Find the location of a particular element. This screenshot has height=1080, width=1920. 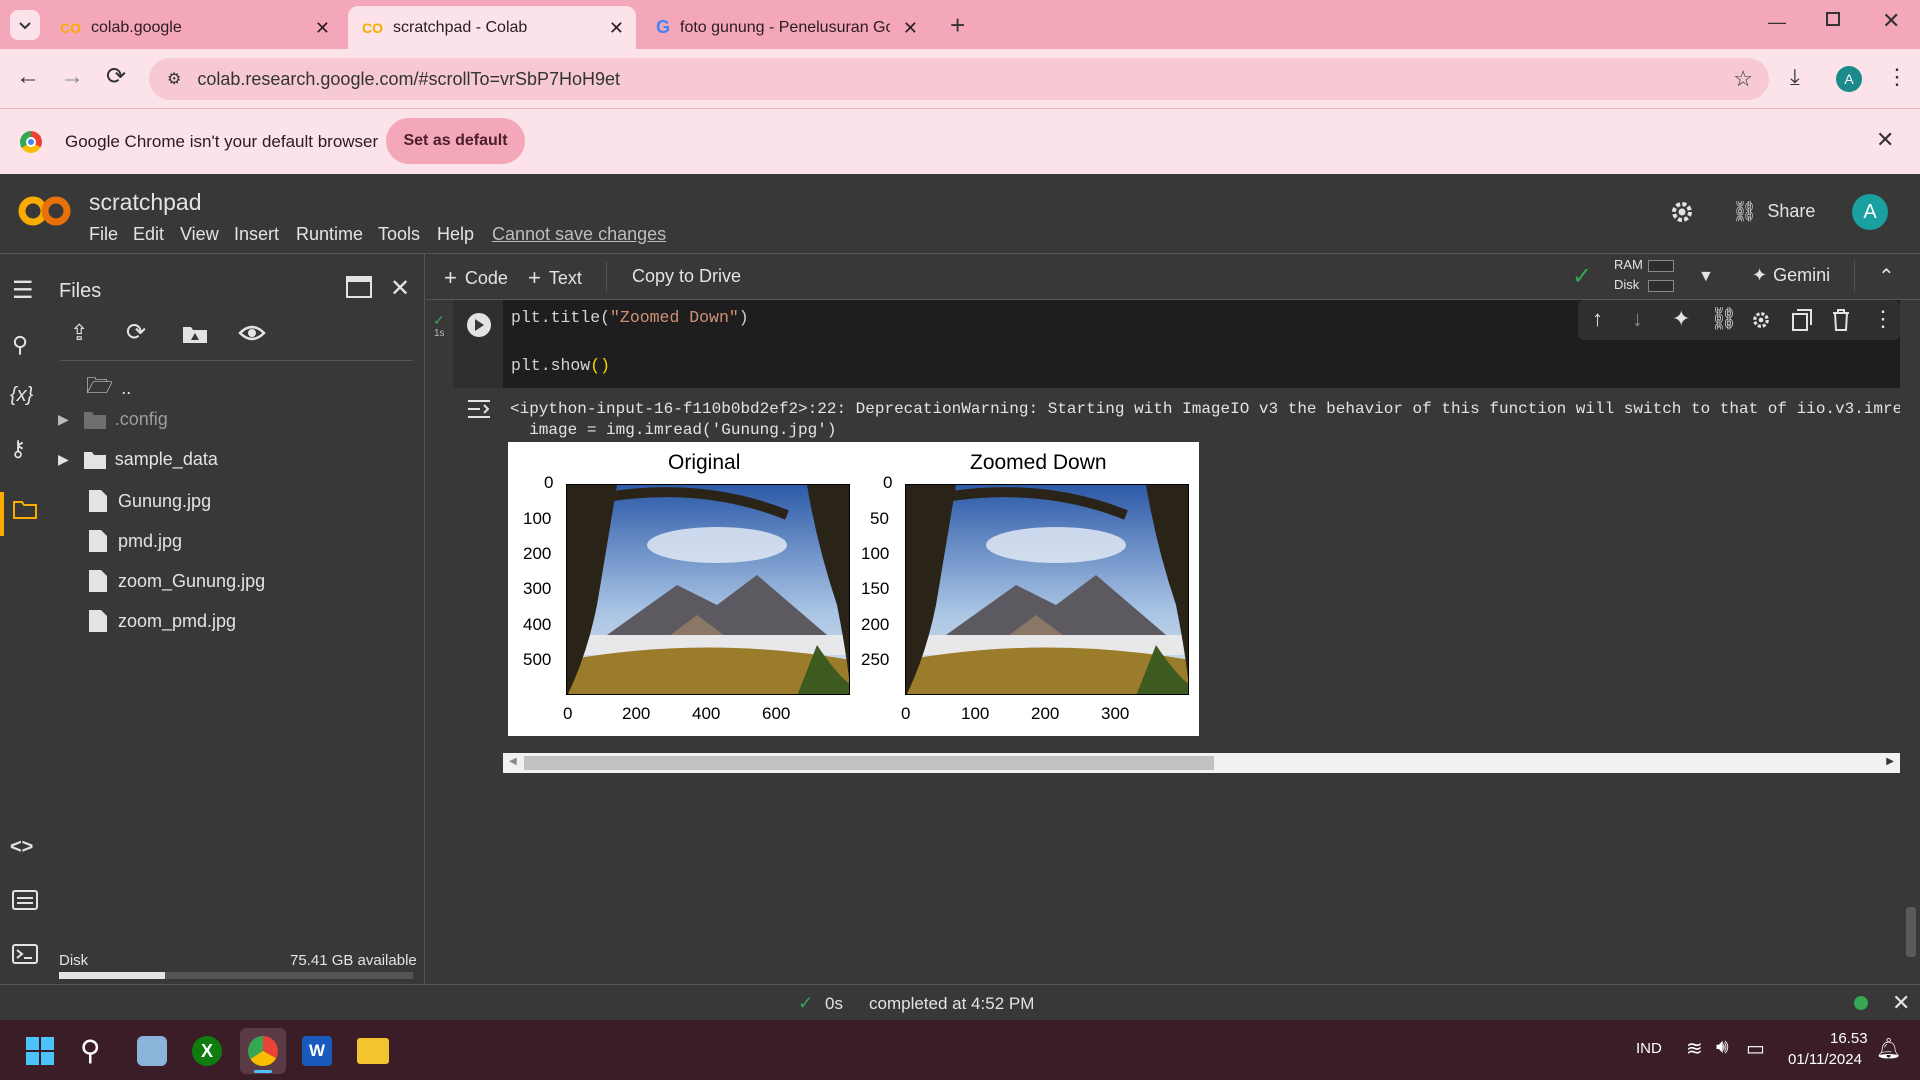

battery-icon: ▭ is located at coordinates (1755, 1048).